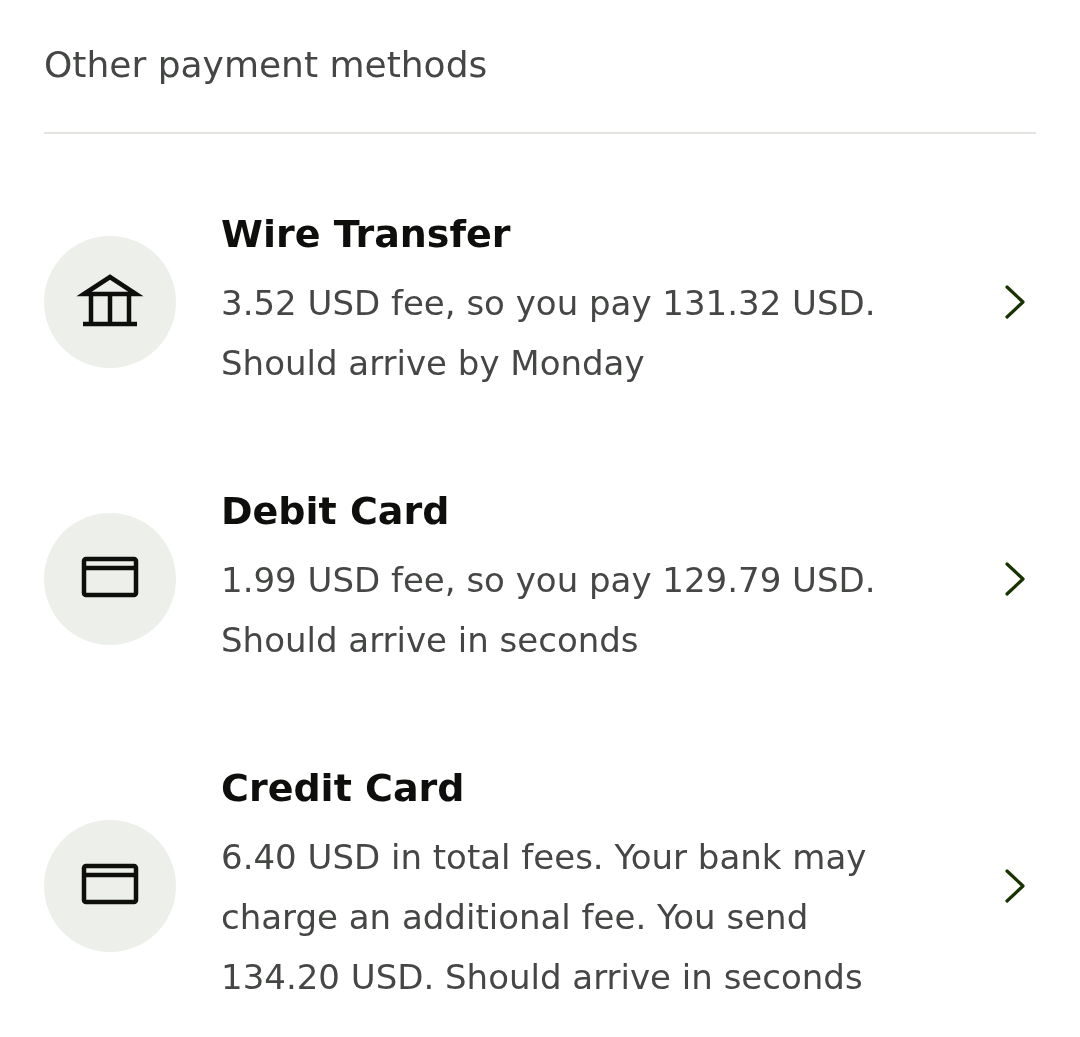 The width and height of the screenshot is (1080, 1037). What do you see at coordinates (549, 610) in the screenshot?
I see `method-description: 1.99 USD fee, so you pay 129.79 USD. Should arrive in seconds` at bounding box center [549, 610].